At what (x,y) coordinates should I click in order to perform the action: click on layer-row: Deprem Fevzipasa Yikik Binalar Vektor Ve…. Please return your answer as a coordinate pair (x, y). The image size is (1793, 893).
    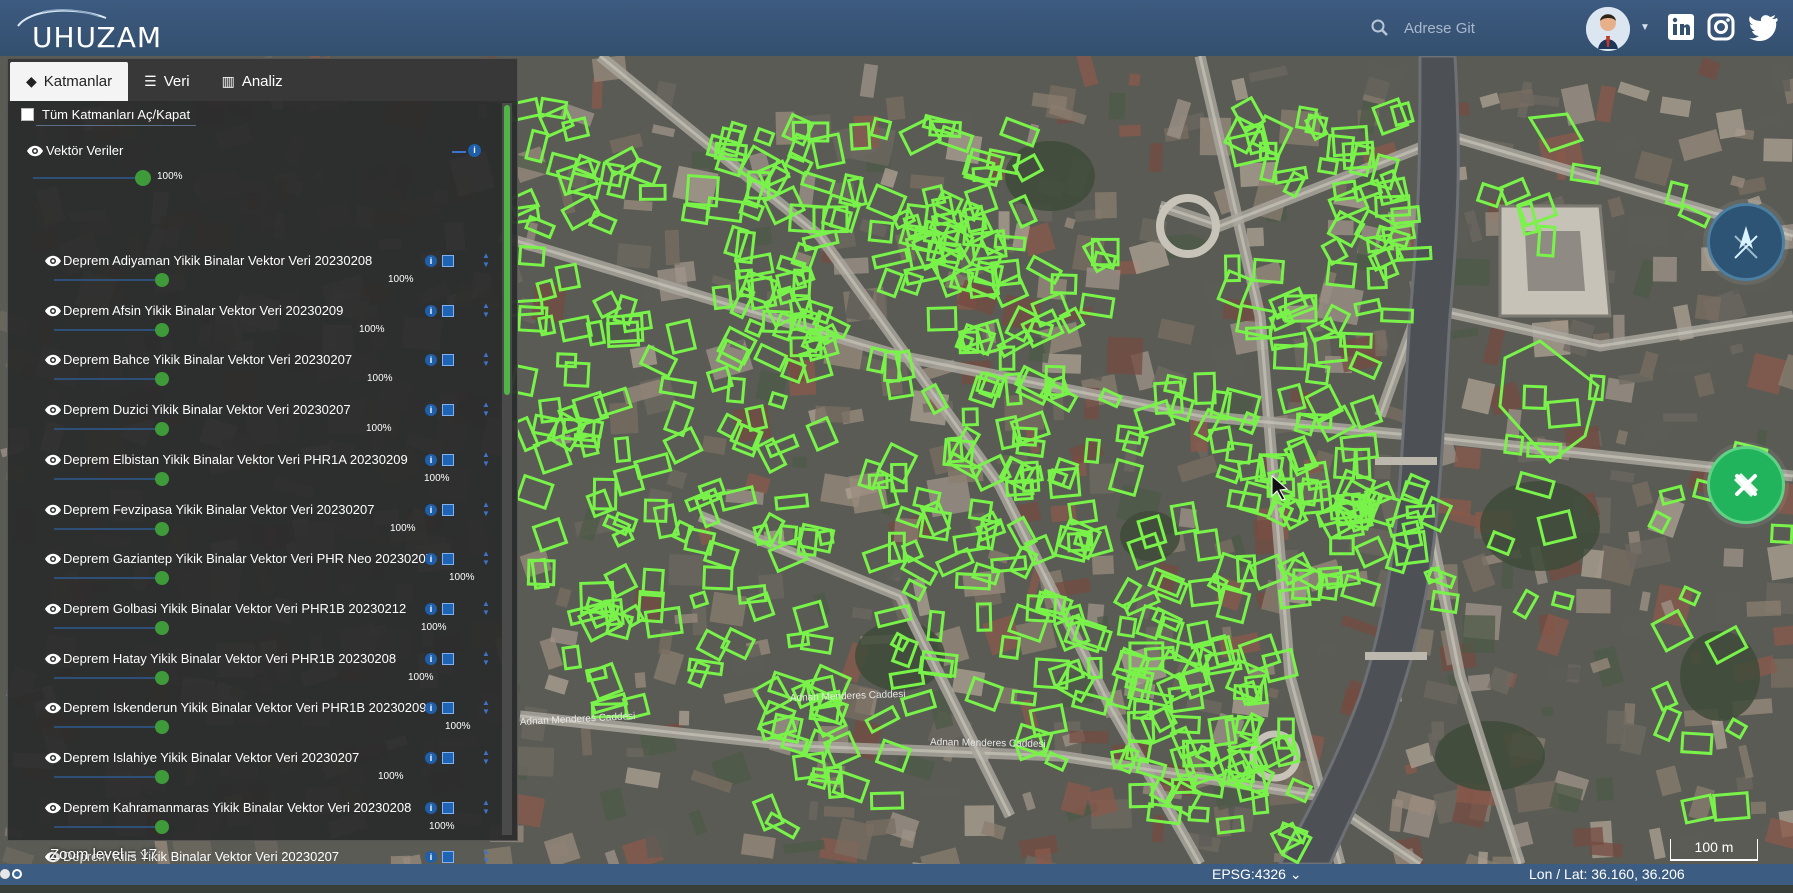
    Looking at the image, I should click on (253, 522).